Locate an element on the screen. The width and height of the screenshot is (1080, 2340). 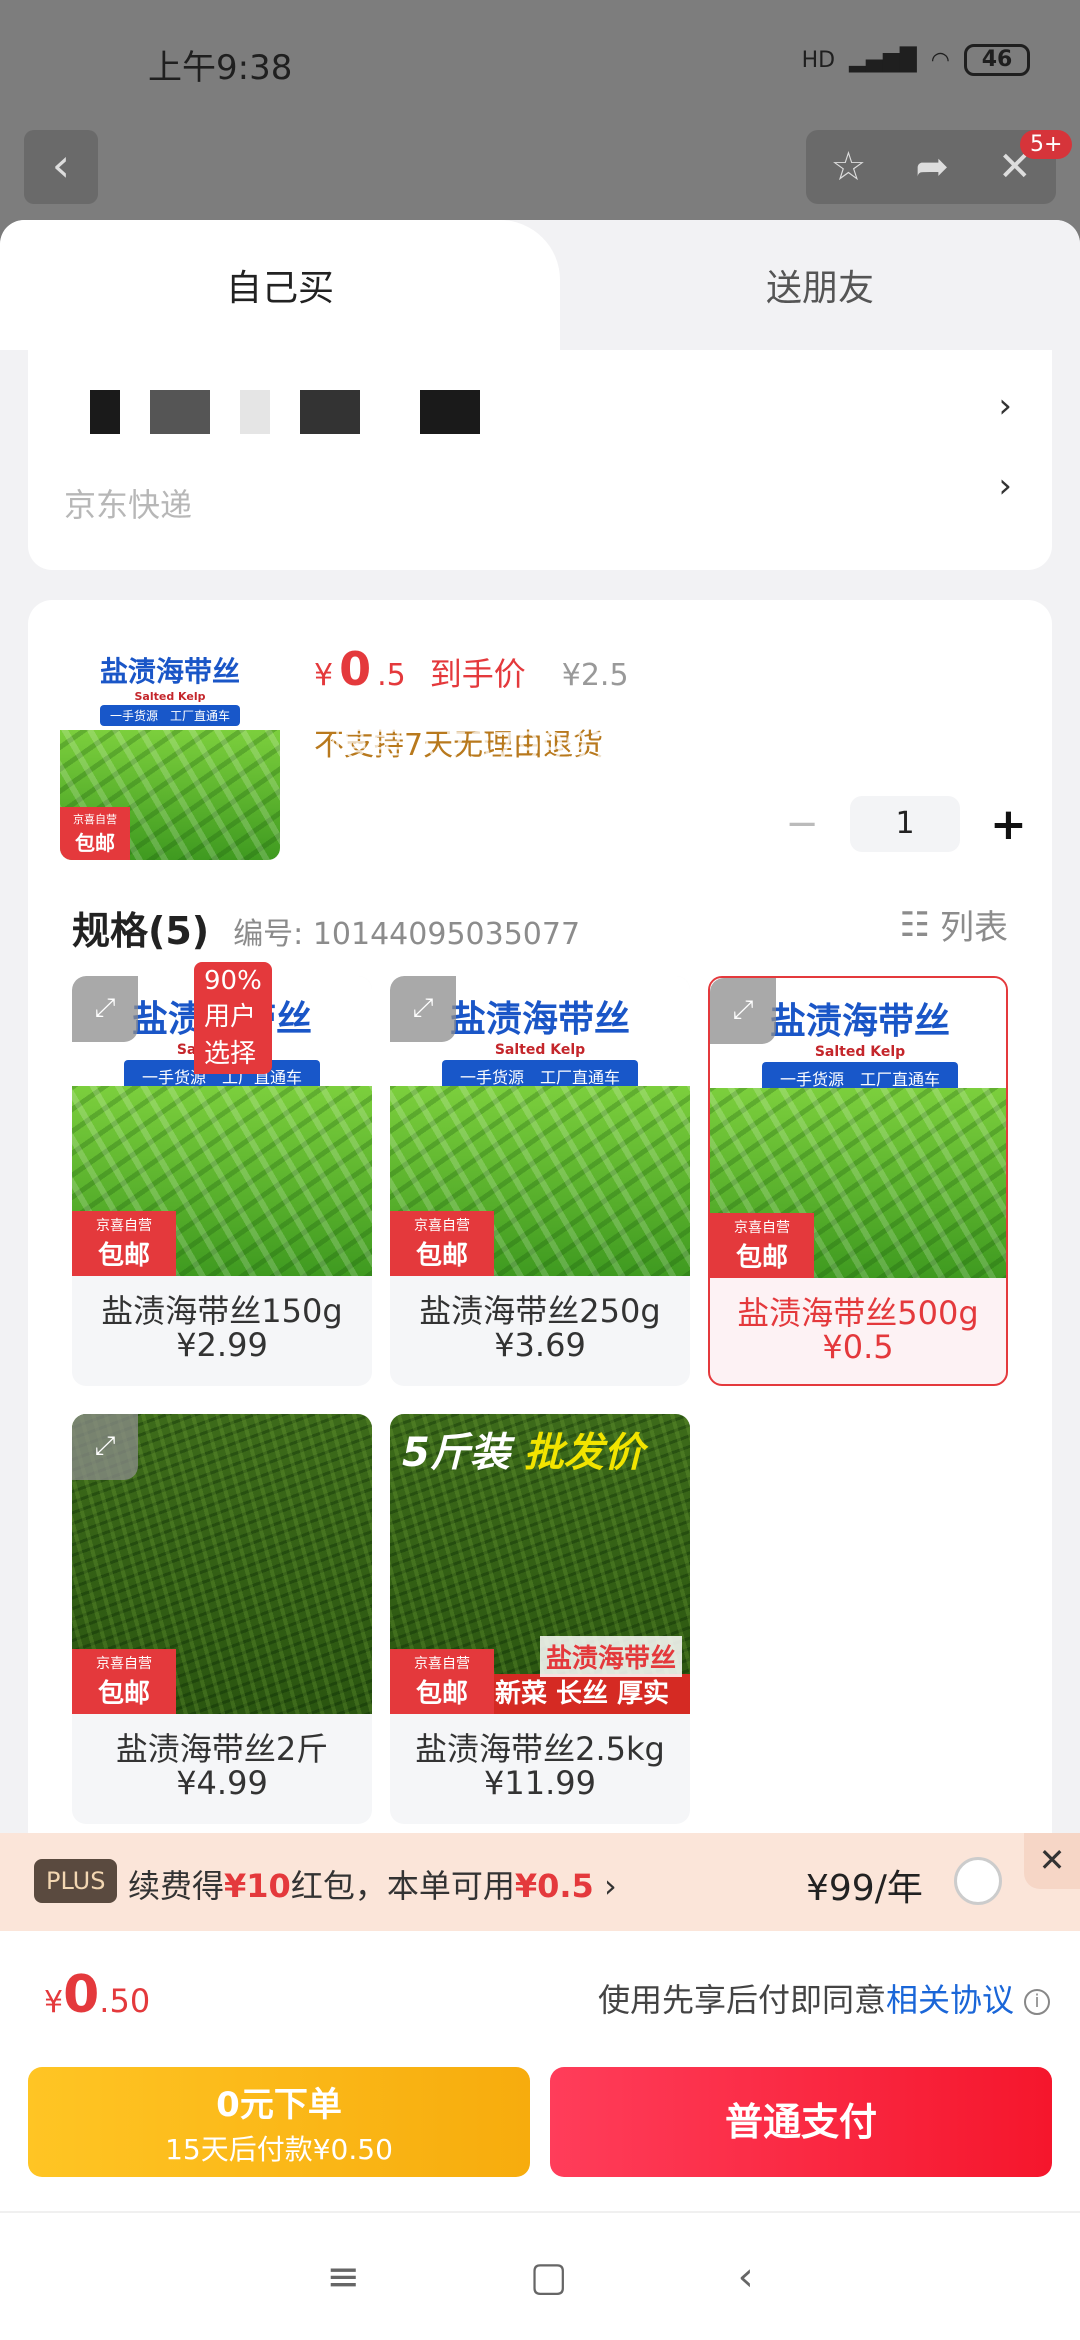
status-time: 上午9:38 is located at coordinates (220, 68).